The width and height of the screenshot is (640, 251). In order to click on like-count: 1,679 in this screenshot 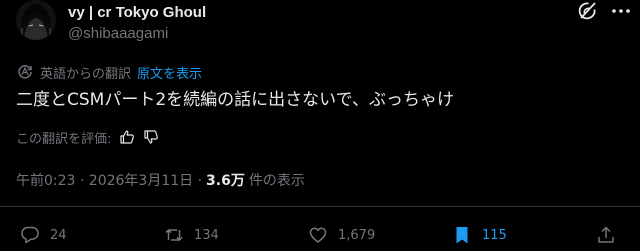, I will do `click(357, 235)`.